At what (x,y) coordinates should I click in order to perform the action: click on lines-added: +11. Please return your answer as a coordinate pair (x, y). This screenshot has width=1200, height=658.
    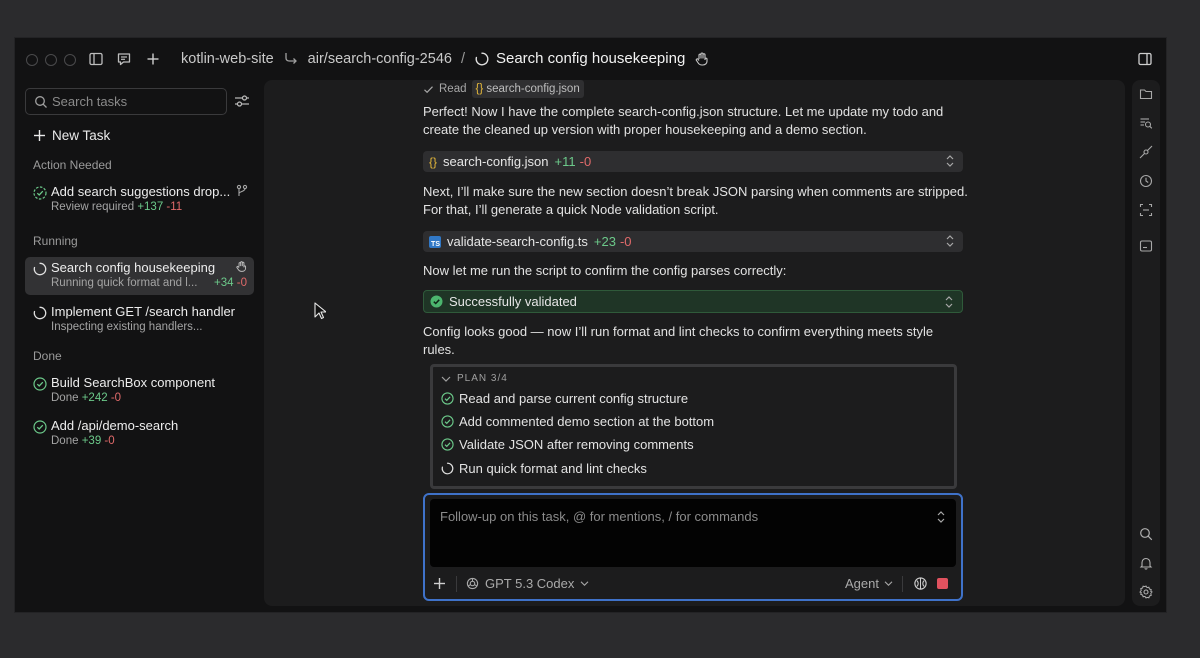
    Looking at the image, I should click on (565, 161).